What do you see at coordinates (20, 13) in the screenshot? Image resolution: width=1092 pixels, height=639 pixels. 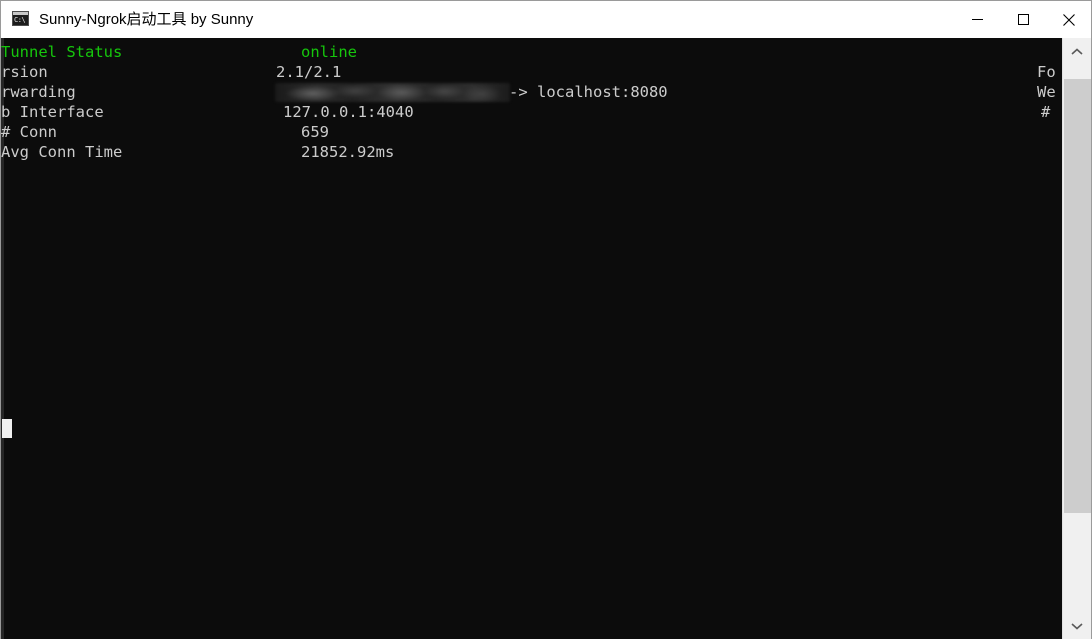 I see `console-icon-titlebar` at bounding box center [20, 13].